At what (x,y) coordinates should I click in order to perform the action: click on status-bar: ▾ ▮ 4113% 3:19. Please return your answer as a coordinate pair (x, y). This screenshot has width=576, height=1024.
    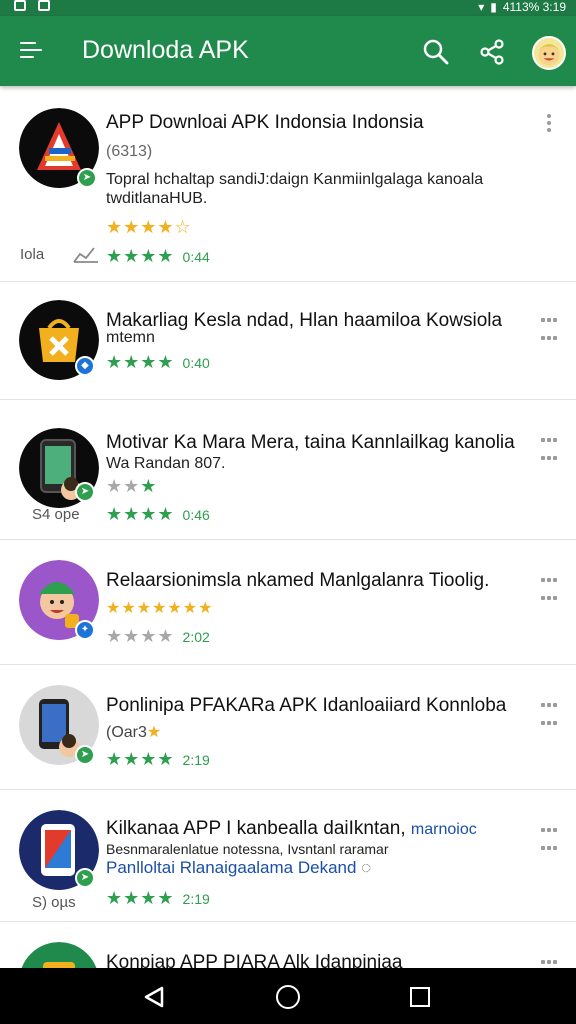
    Looking at the image, I should click on (288, 8).